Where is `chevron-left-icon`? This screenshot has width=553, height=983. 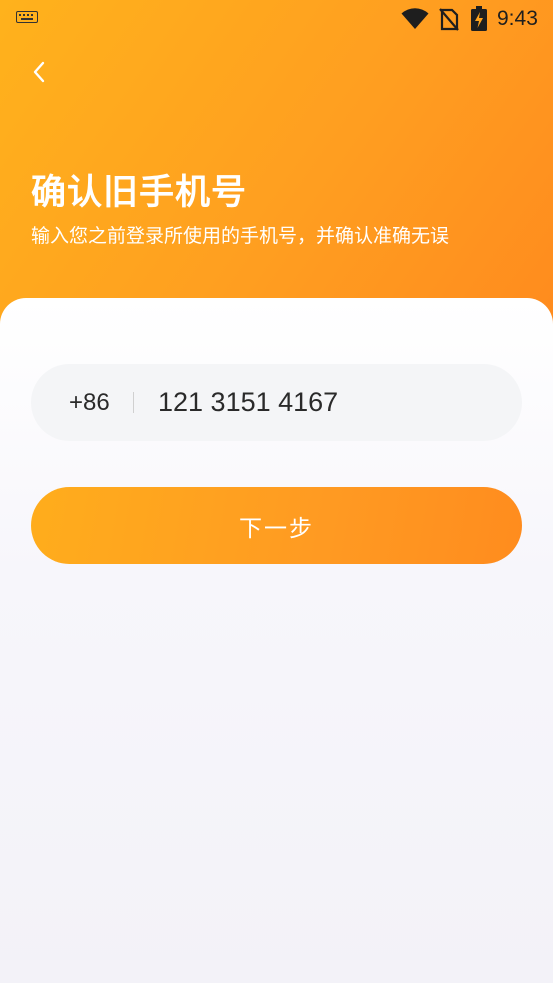 chevron-left-icon is located at coordinates (39, 72).